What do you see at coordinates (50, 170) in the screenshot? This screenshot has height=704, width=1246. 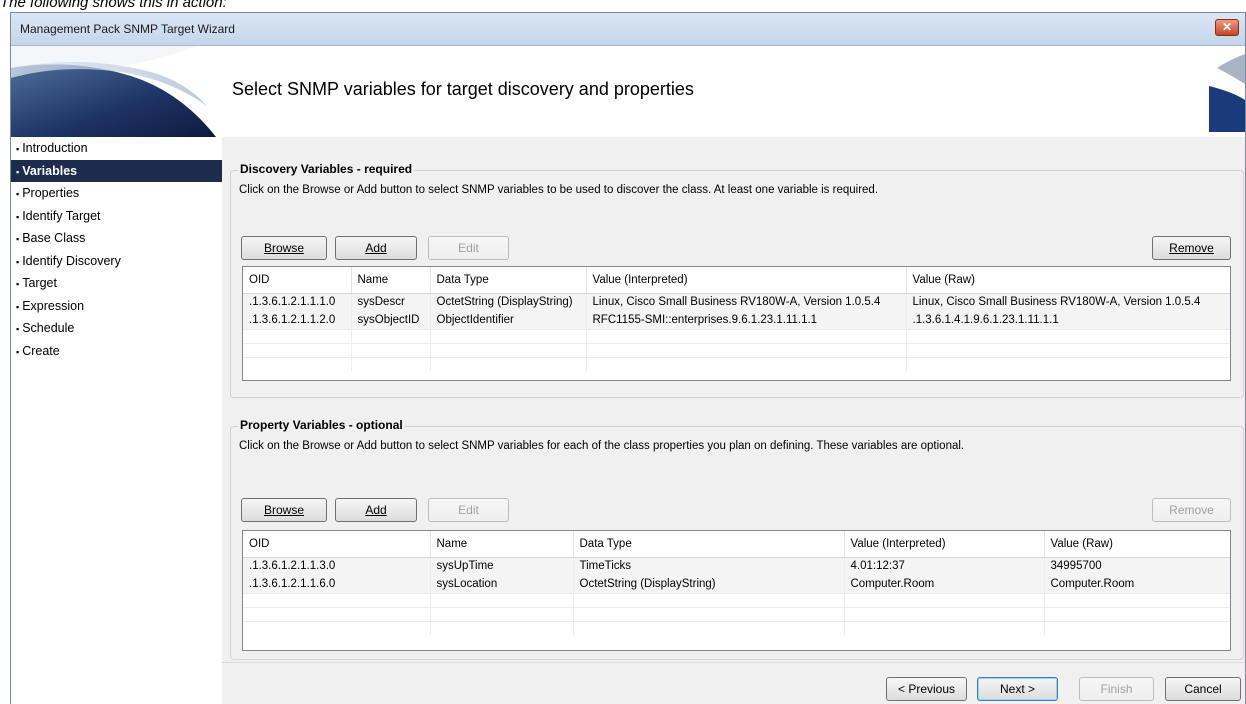 I see `nav-item-label: Variables` at bounding box center [50, 170].